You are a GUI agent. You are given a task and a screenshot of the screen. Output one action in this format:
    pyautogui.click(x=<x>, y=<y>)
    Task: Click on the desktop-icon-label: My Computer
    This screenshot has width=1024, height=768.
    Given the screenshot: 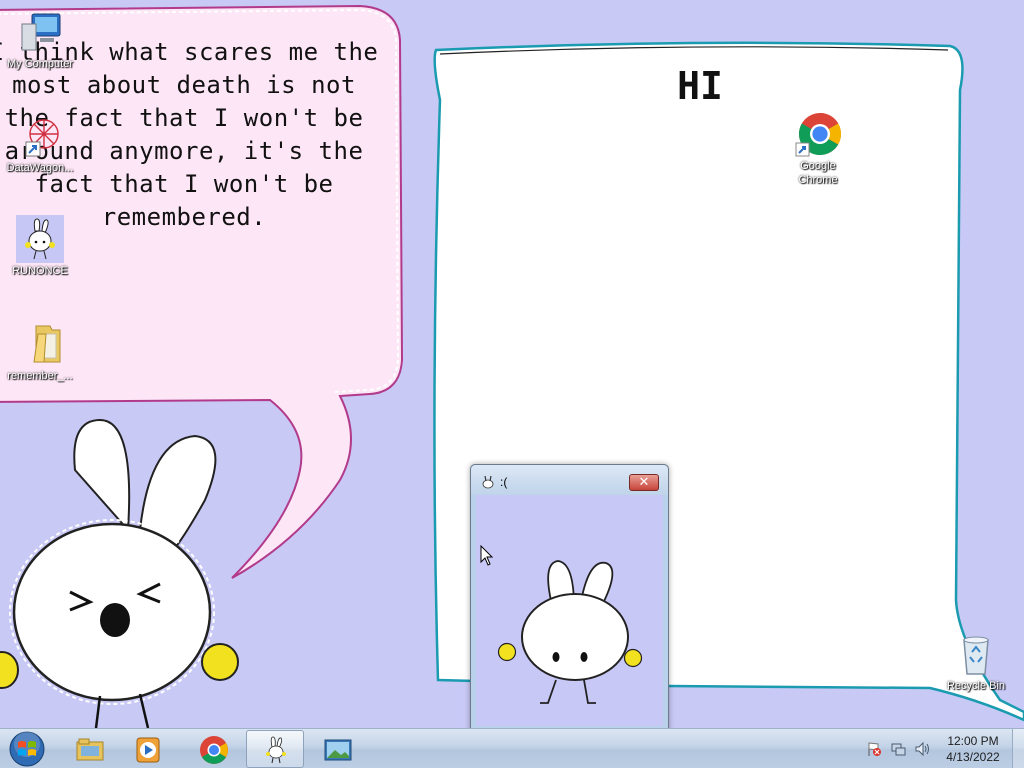 What is the action you would take?
    pyautogui.click(x=40, y=64)
    